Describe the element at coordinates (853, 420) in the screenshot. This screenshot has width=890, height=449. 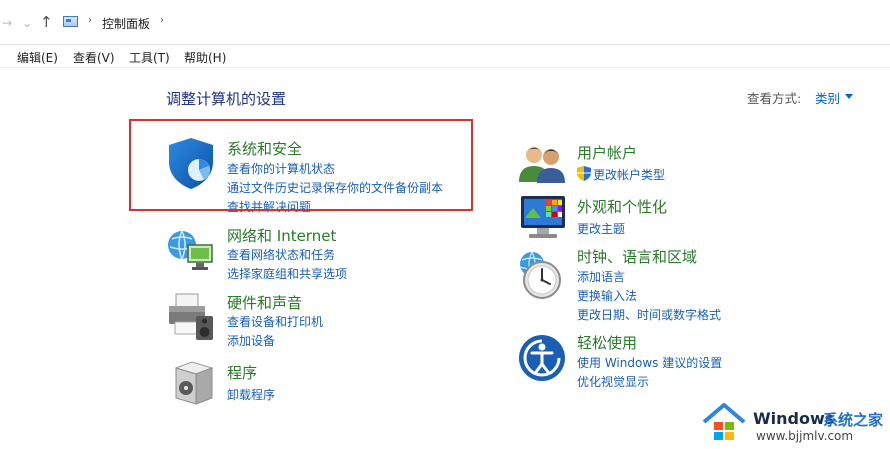
I see `watermark-title-cn: 系统之家` at that location.